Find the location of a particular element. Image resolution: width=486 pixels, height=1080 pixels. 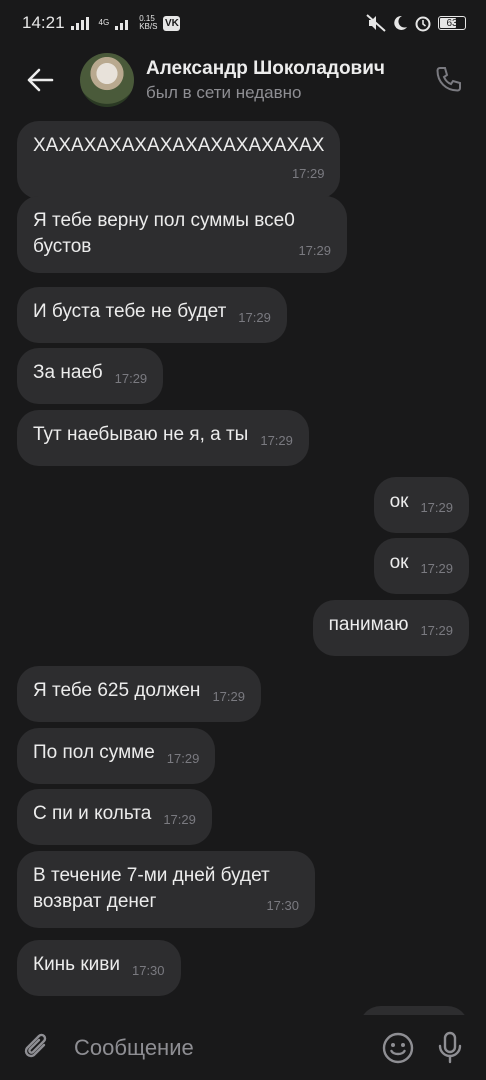

status-bar-left: 14:21 4G 0.15 KB/S VK is located at coordinates (101, 23).